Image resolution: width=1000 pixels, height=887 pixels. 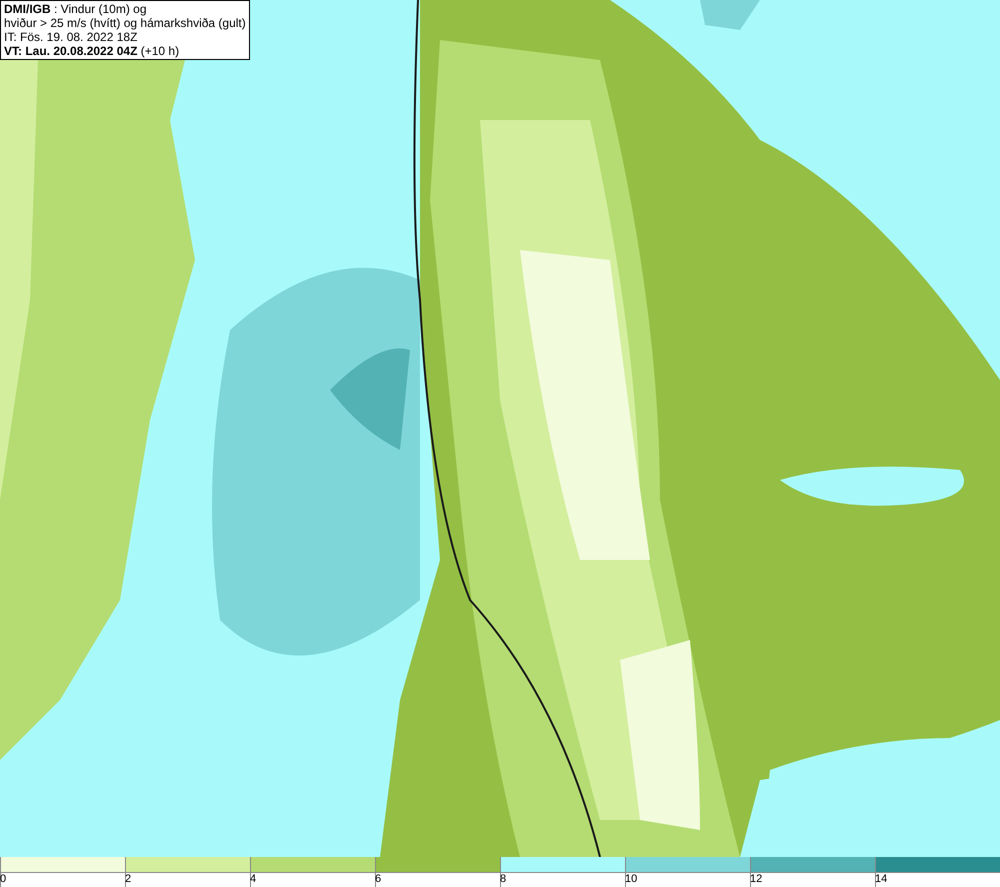 I want to click on title-line: IT: Fös. 19. 08. 2022 18Z, so click(x=71, y=37).